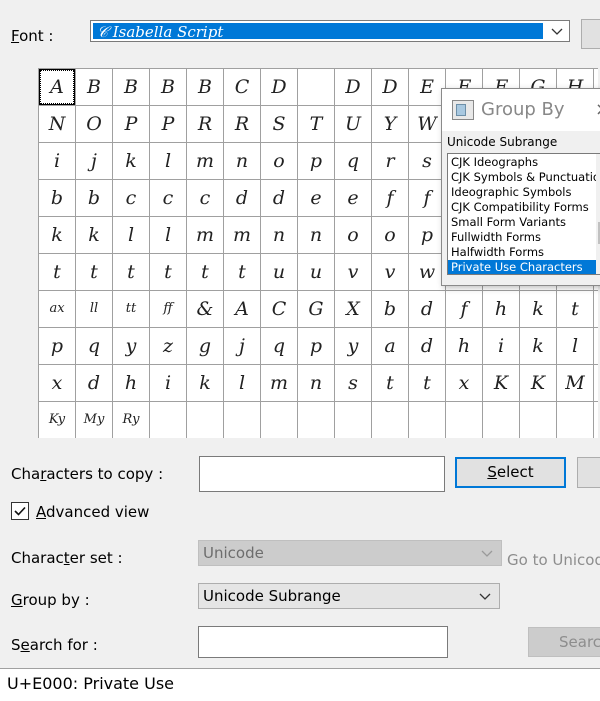  I want to click on popup-list-item: Fullwidth Forms, so click(523, 237).